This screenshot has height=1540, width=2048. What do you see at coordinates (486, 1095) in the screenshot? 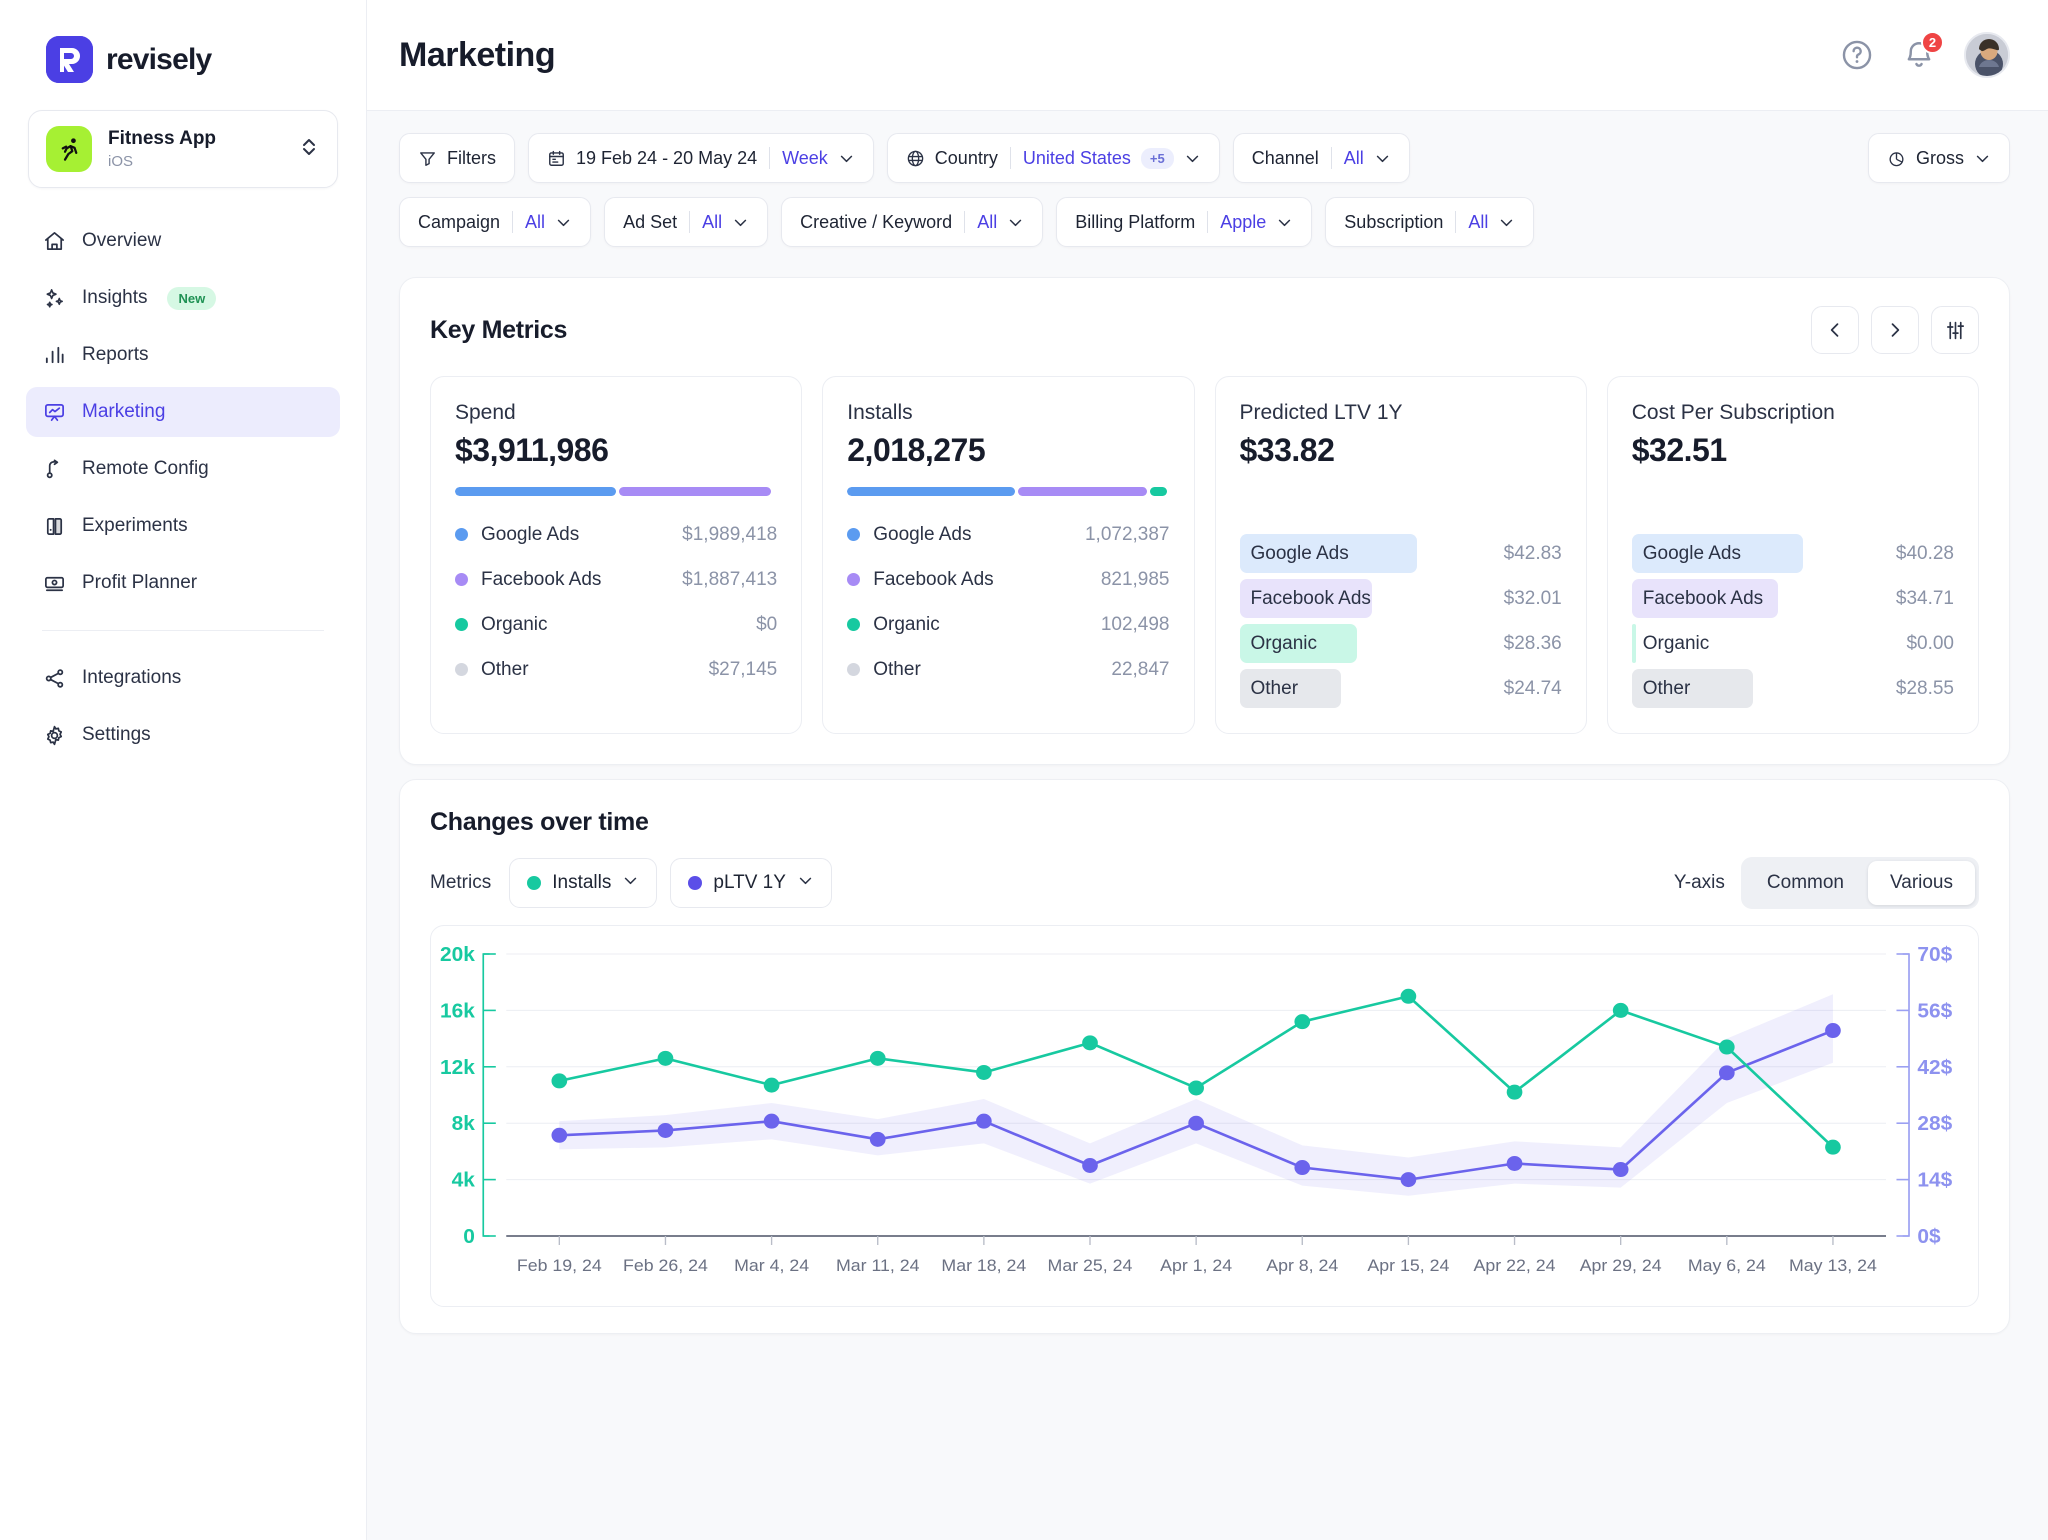
I see `left-axis-line` at bounding box center [486, 1095].